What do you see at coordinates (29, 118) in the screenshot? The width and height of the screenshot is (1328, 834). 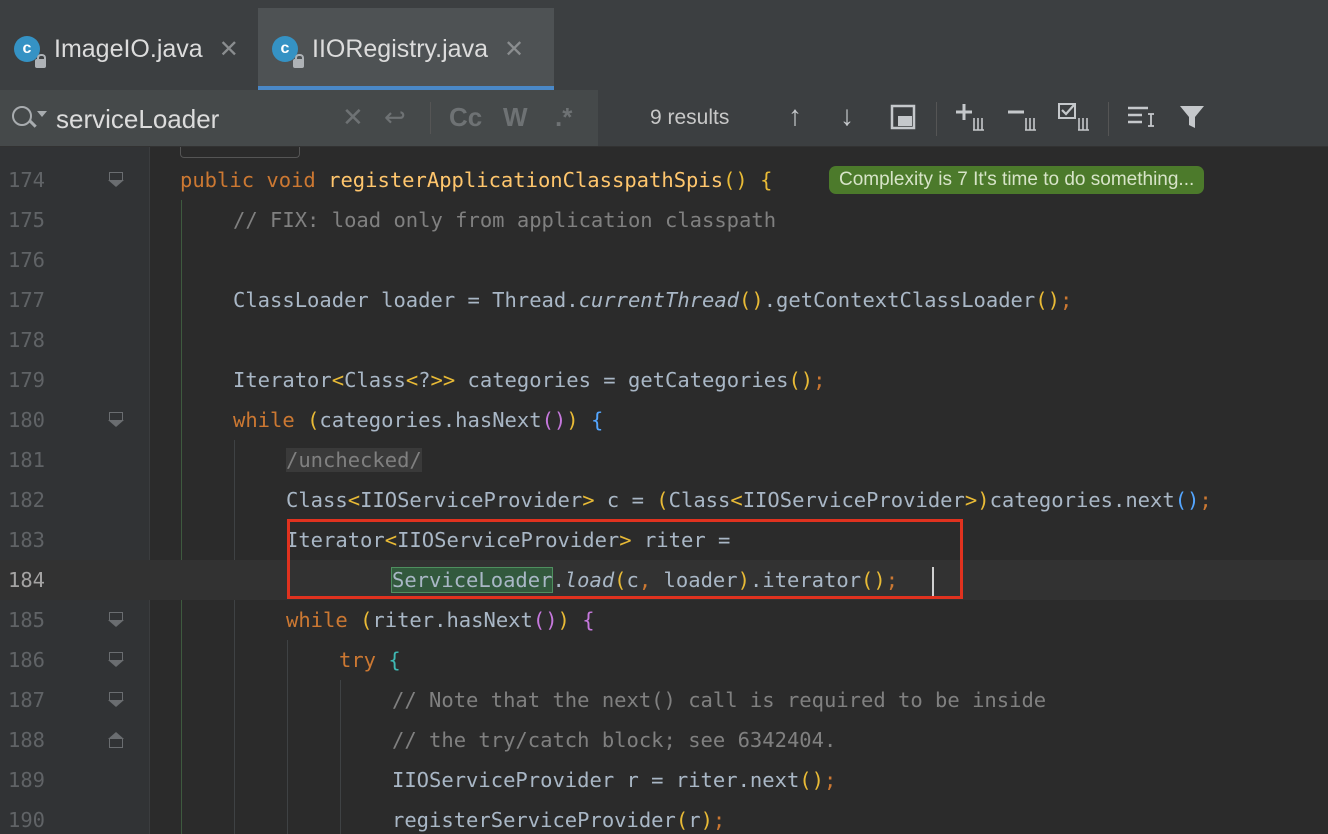 I see `search-history-icon` at bounding box center [29, 118].